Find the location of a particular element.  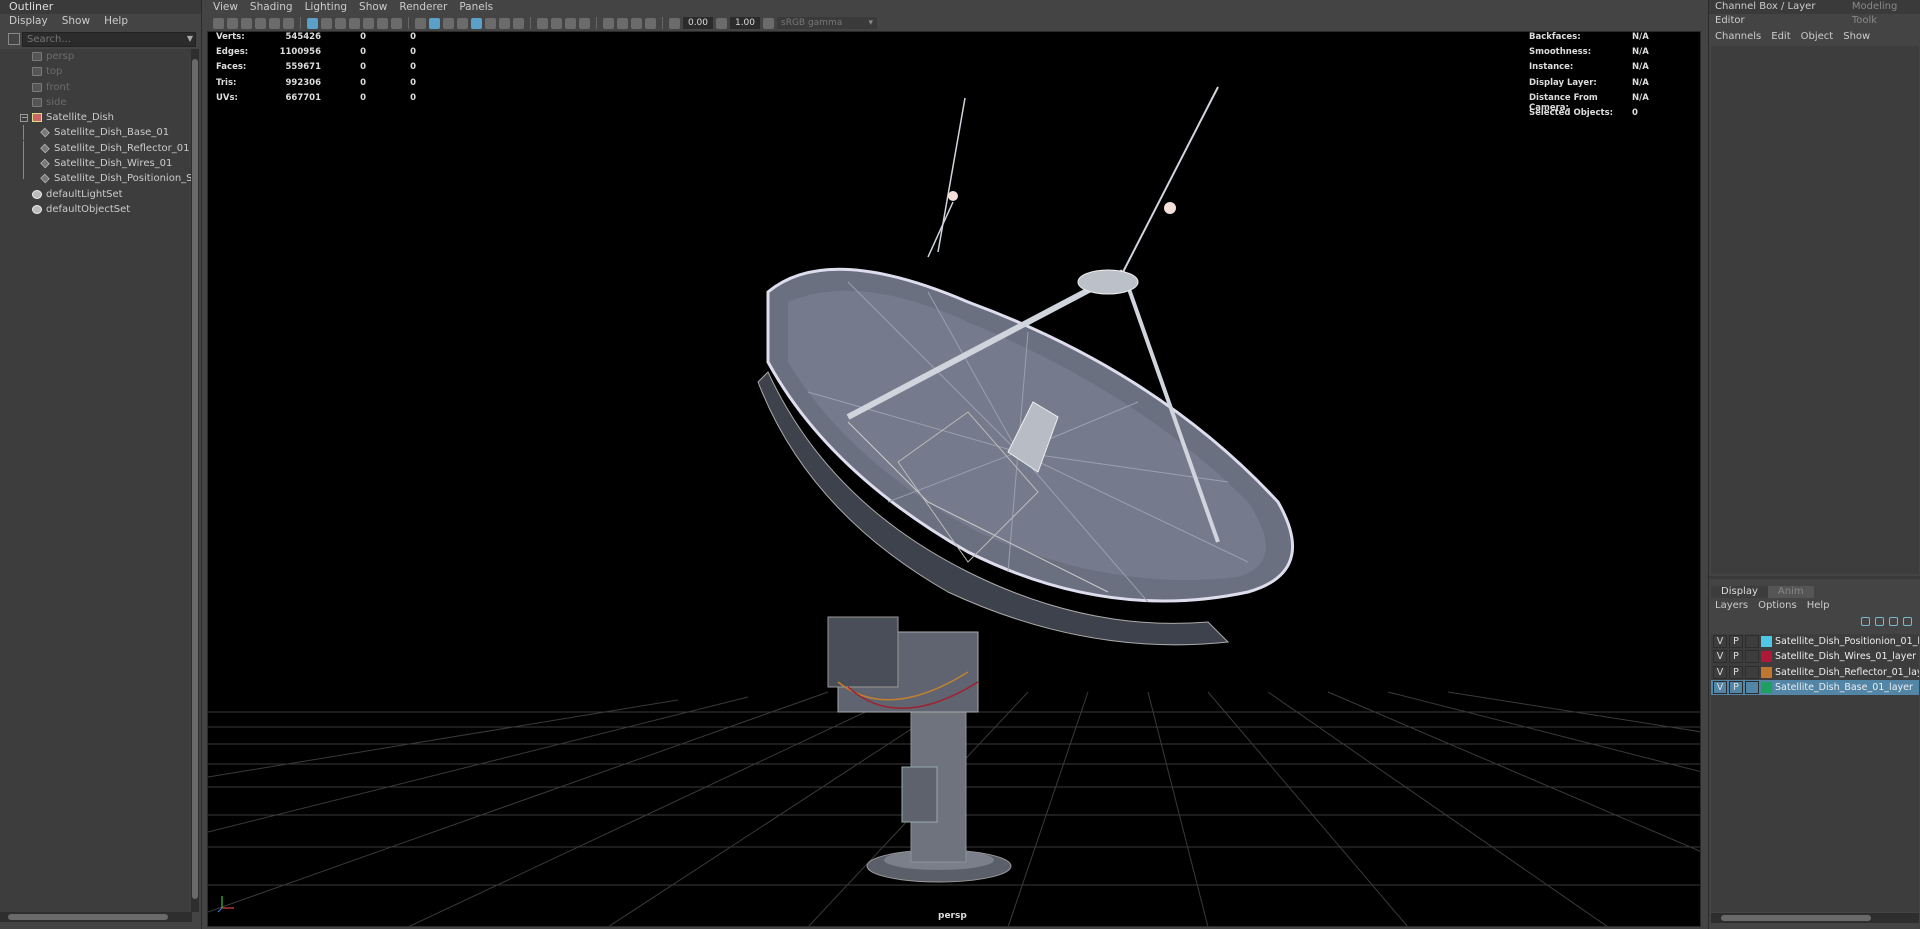

xray-icon is located at coordinates (608, 23).